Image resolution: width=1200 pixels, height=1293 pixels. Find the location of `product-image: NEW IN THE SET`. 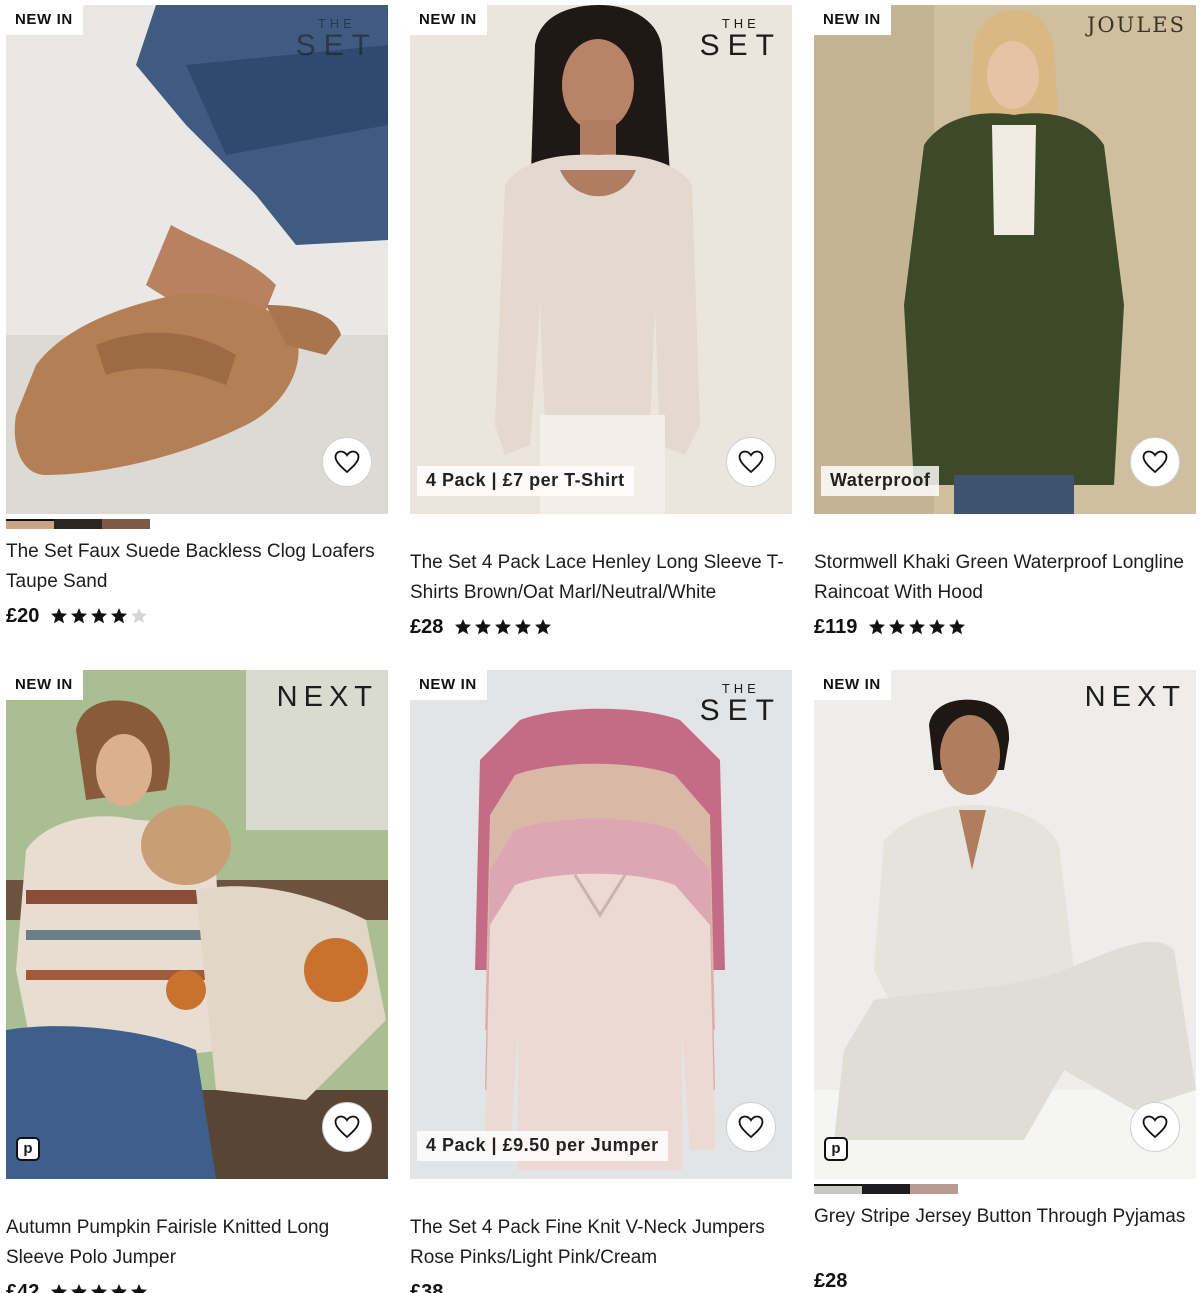

product-image: NEW IN THE SET is located at coordinates (197, 259).